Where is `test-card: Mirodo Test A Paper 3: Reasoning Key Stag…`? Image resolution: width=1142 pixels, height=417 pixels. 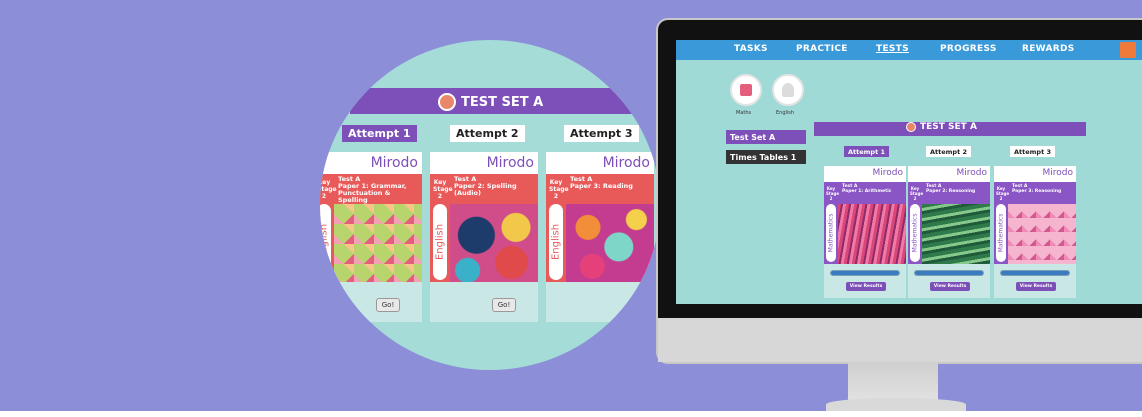
test-card: Mirodo Test A Paper 3: Reasoning Key Stag… is located at coordinates (1035, 232).